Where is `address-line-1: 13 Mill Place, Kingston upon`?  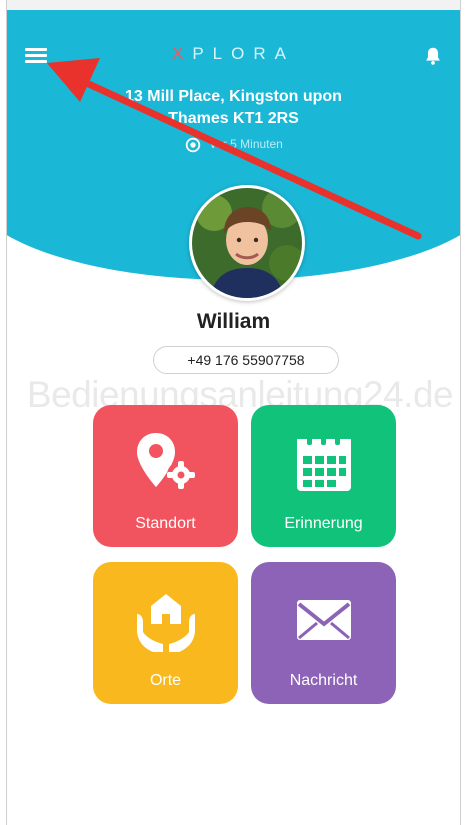 address-line-1: 13 Mill Place, Kingston upon is located at coordinates (233, 96).